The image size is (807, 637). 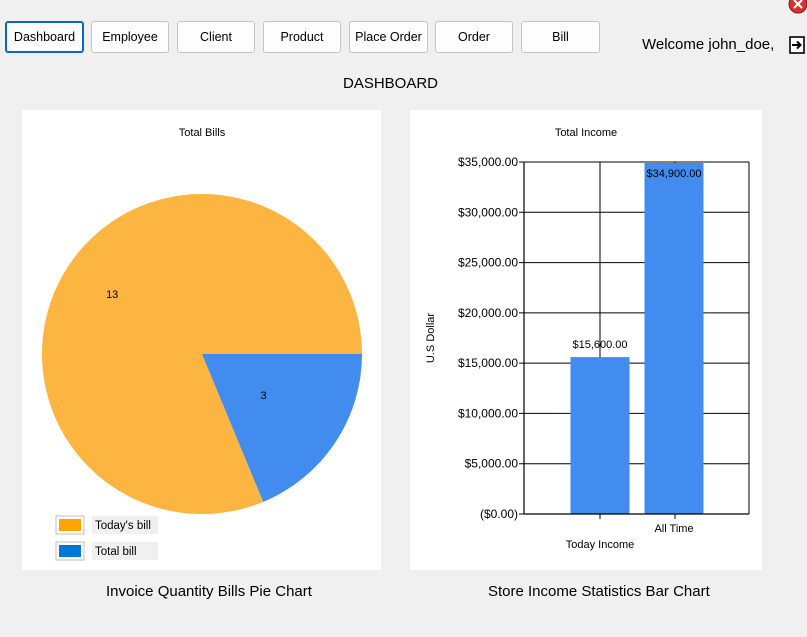 I want to click on y-tick-label: $35,000.00, so click(x=488, y=162).